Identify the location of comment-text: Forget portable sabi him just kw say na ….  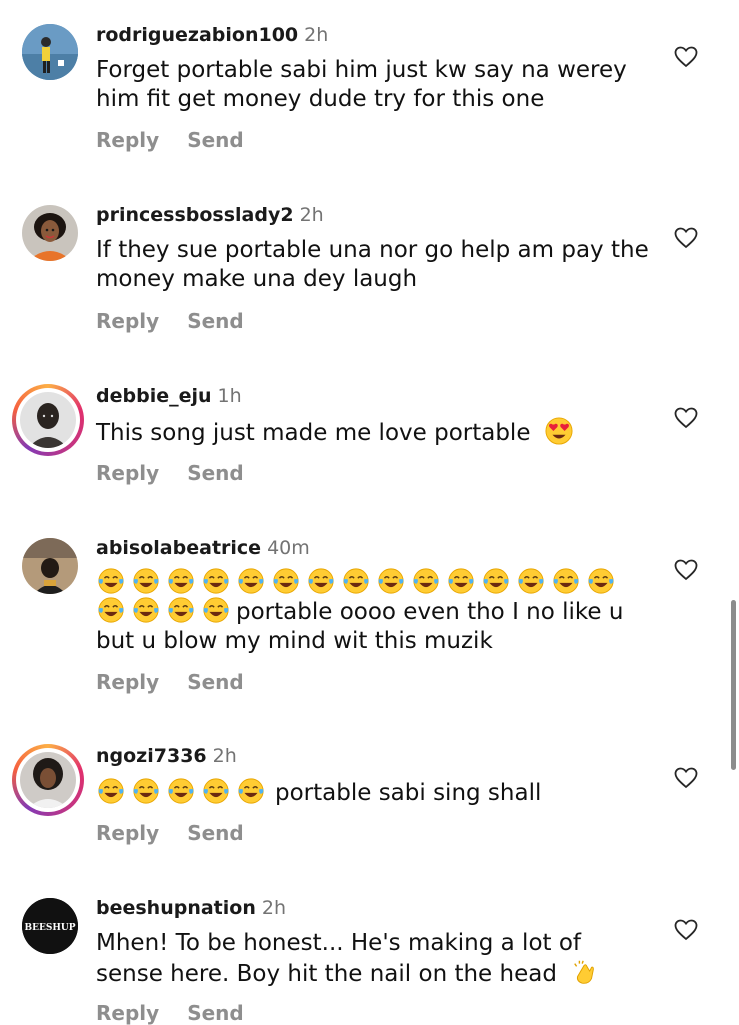
(361, 84).